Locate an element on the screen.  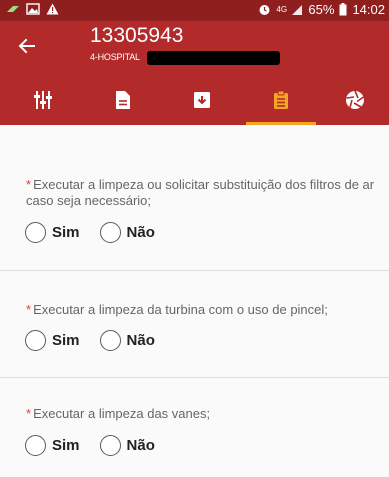
tab-document is located at coordinates (123, 99).